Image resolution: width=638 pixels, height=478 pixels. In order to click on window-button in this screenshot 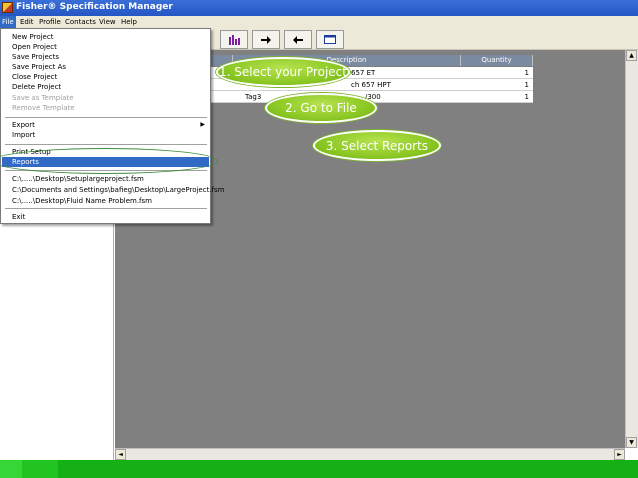, I will do `click(330, 39)`.